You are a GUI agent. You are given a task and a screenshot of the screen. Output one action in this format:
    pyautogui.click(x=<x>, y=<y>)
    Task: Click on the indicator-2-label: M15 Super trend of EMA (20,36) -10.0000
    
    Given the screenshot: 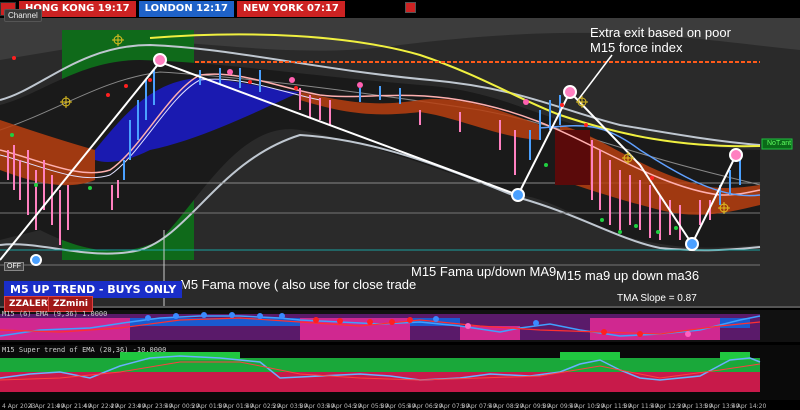 What is the action you would take?
    pyautogui.click(x=84, y=350)
    